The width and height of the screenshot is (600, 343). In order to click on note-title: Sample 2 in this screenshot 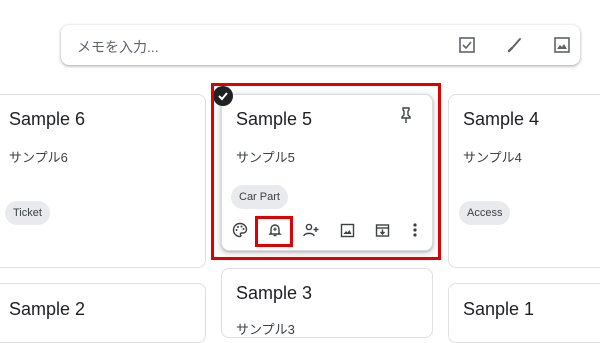, I will do `click(47, 309)`.